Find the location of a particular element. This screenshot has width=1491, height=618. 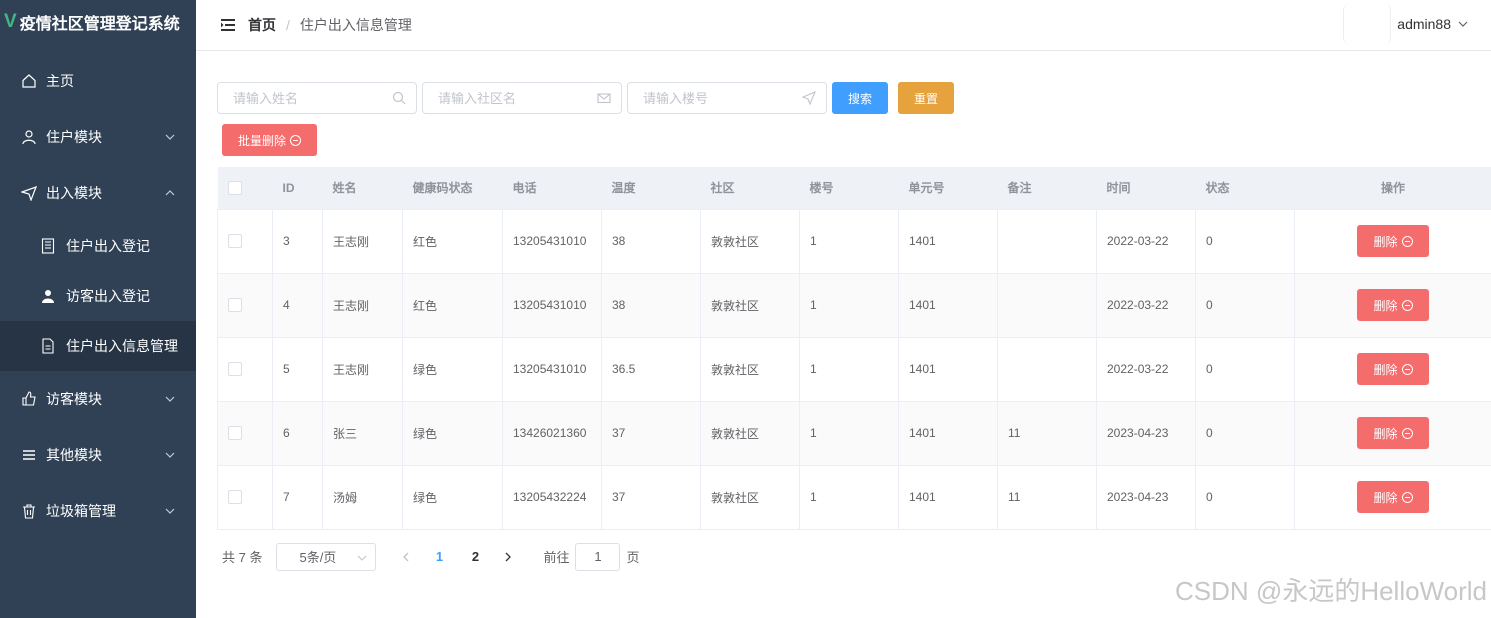

sidebar-item-label: 访客出入登记 is located at coordinates (108, 296).